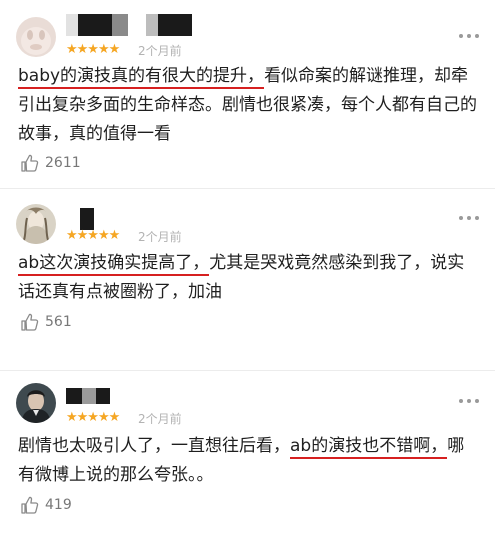 The image size is (495, 536). What do you see at coordinates (114, 264) in the screenshot?
I see `highlighted-phrase: ab这次演技确实提高了，` at bounding box center [114, 264].